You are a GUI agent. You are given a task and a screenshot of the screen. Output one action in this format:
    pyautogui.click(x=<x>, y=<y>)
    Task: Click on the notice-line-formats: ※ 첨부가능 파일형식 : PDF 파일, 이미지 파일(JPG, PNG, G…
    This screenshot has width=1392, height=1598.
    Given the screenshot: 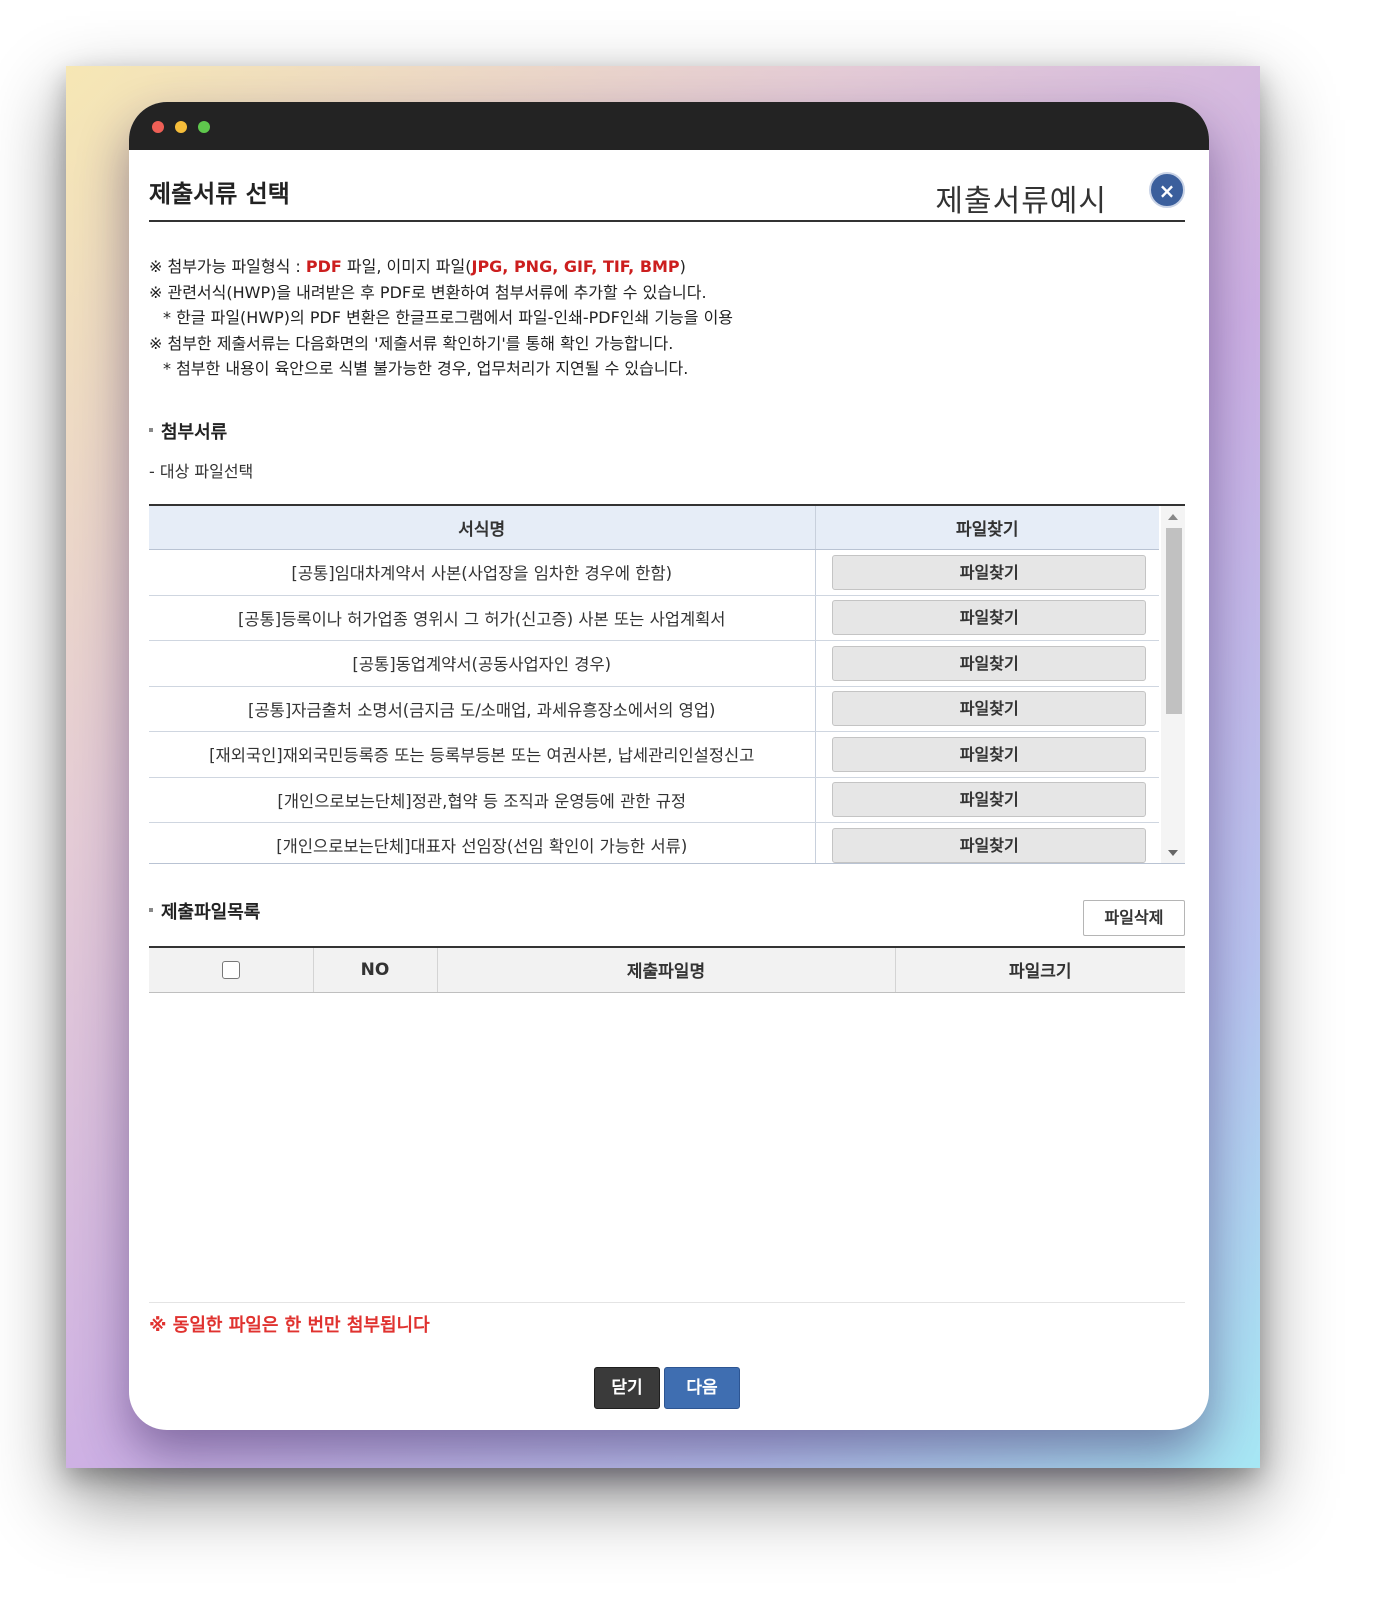 What is the action you would take?
    pyautogui.click(x=667, y=267)
    